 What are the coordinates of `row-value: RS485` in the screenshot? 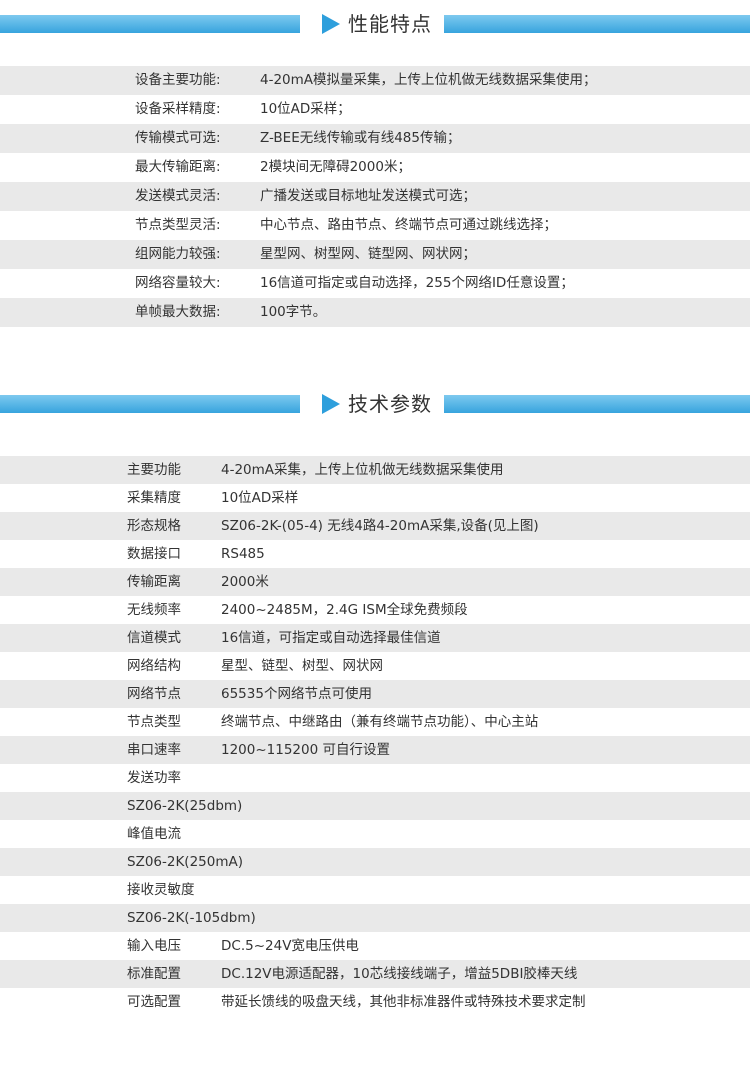 It's located at (243, 554).